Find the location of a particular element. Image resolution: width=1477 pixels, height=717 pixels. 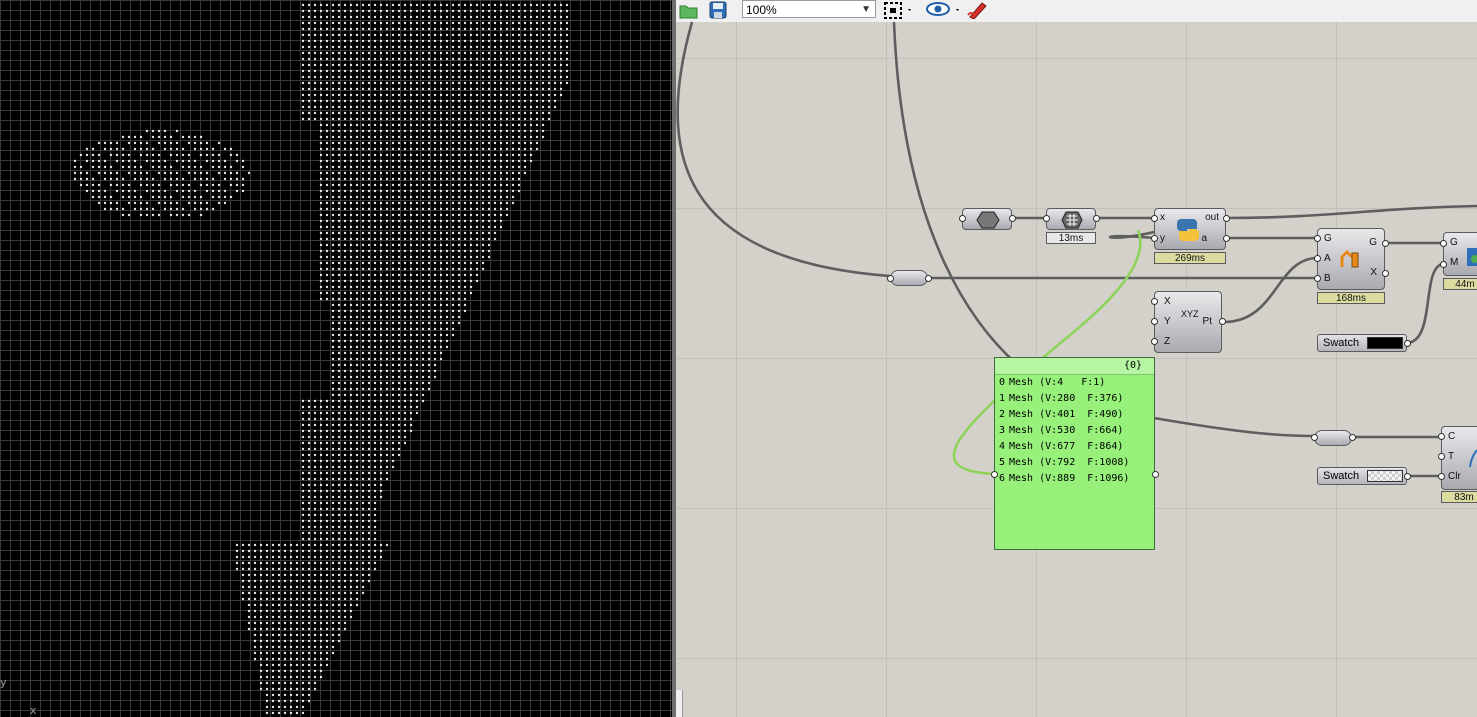

construct-point-component: X Y Z Pt XYZ is located at coordinates (1188, 322).